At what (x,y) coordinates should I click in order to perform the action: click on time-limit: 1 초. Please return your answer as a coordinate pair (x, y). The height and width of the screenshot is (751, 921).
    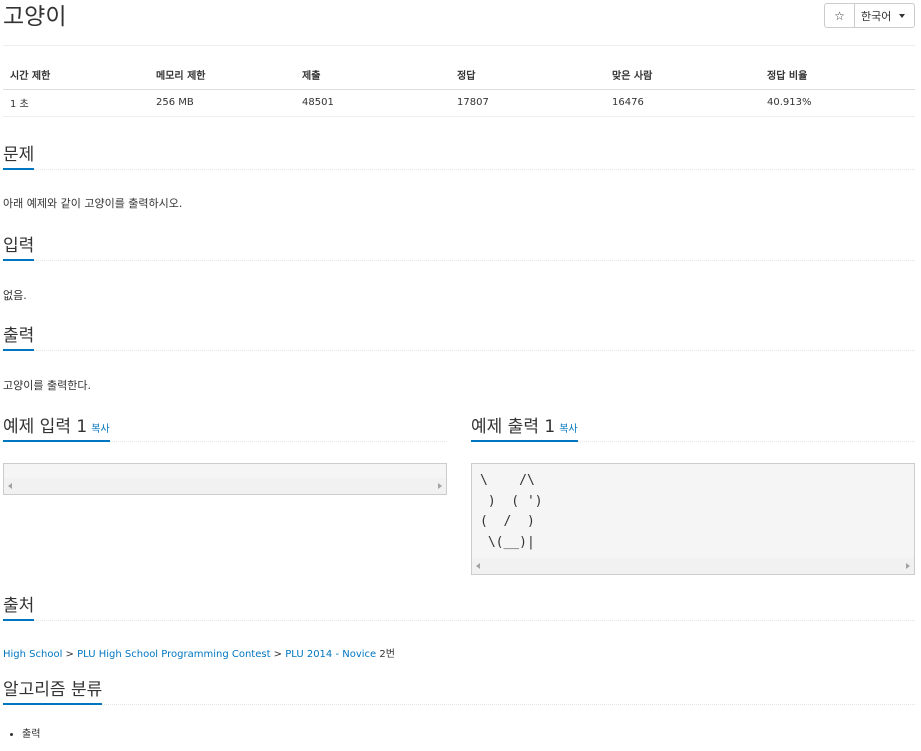
    Looking at the image, I should click on (76, 103).